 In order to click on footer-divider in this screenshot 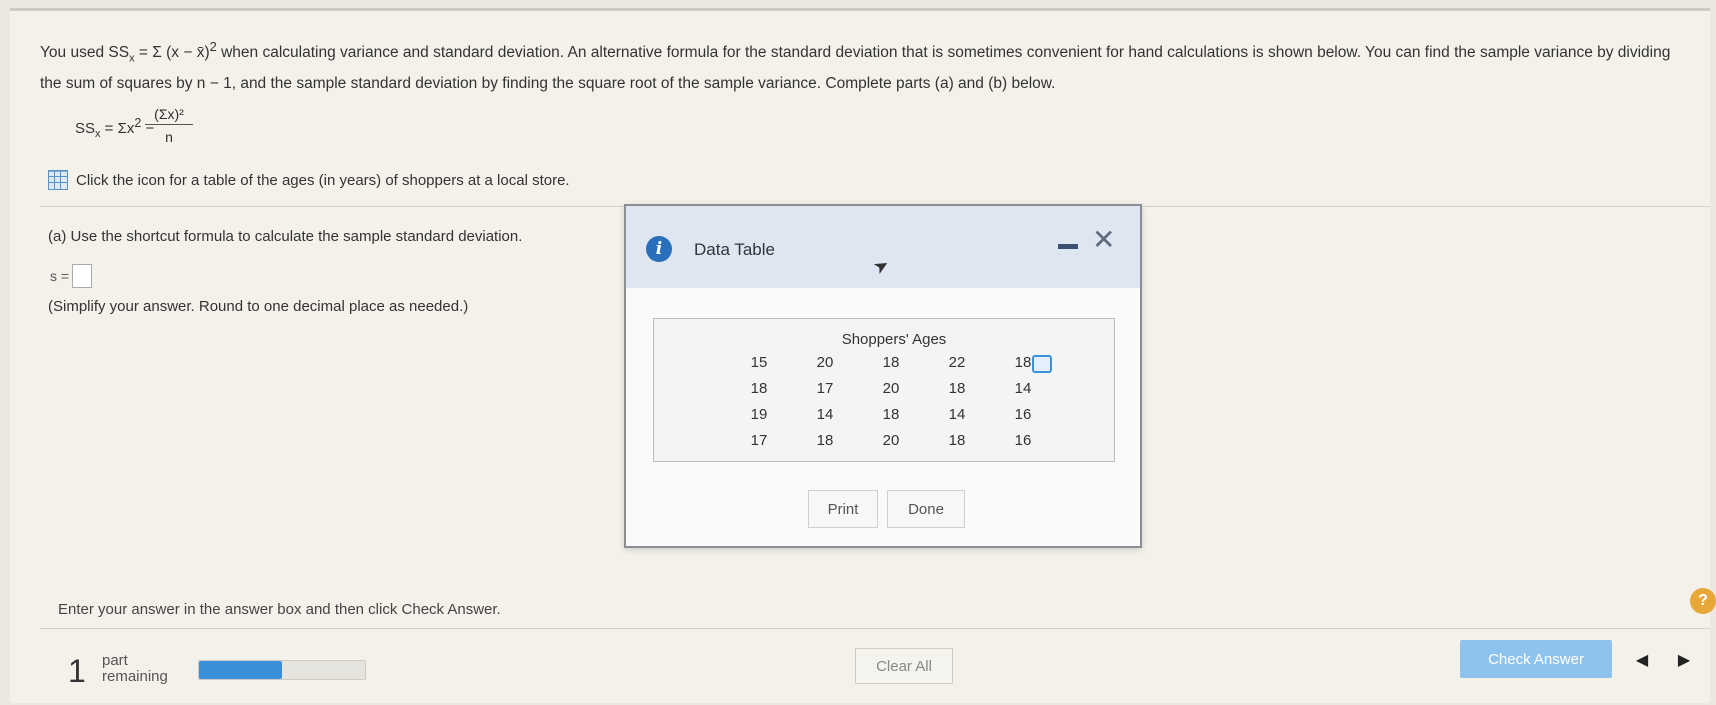, I will do `click(875, 628)`.